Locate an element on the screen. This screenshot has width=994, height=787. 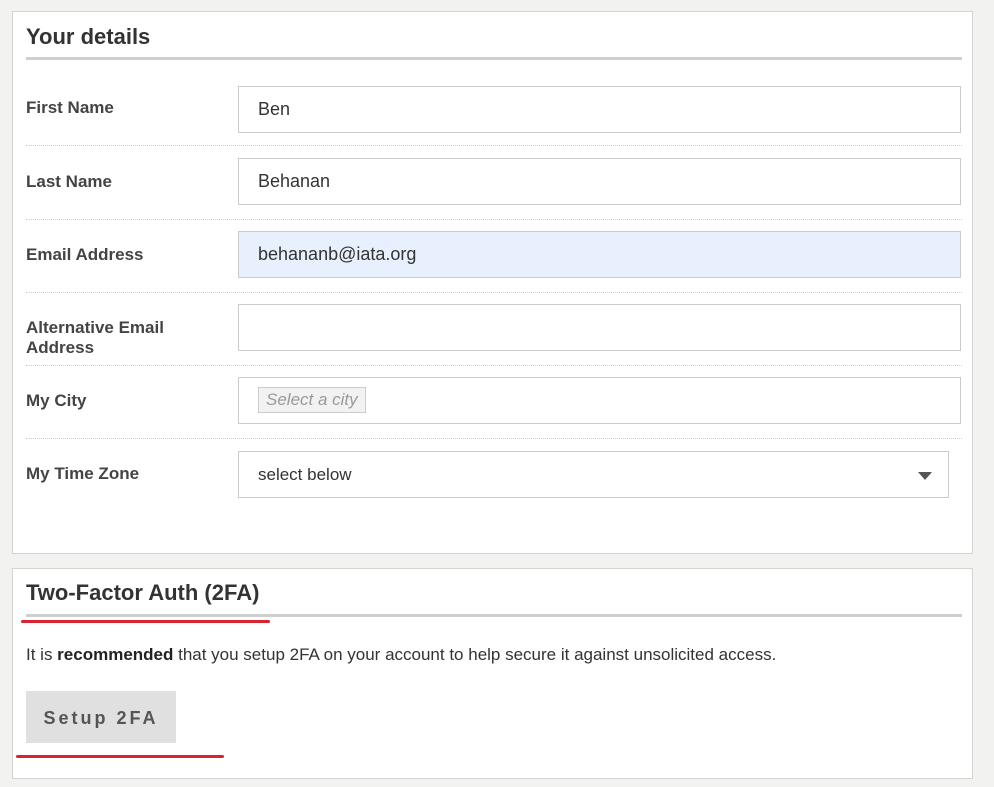
last-name-input: Behanan is located at coordinates (599, 181).